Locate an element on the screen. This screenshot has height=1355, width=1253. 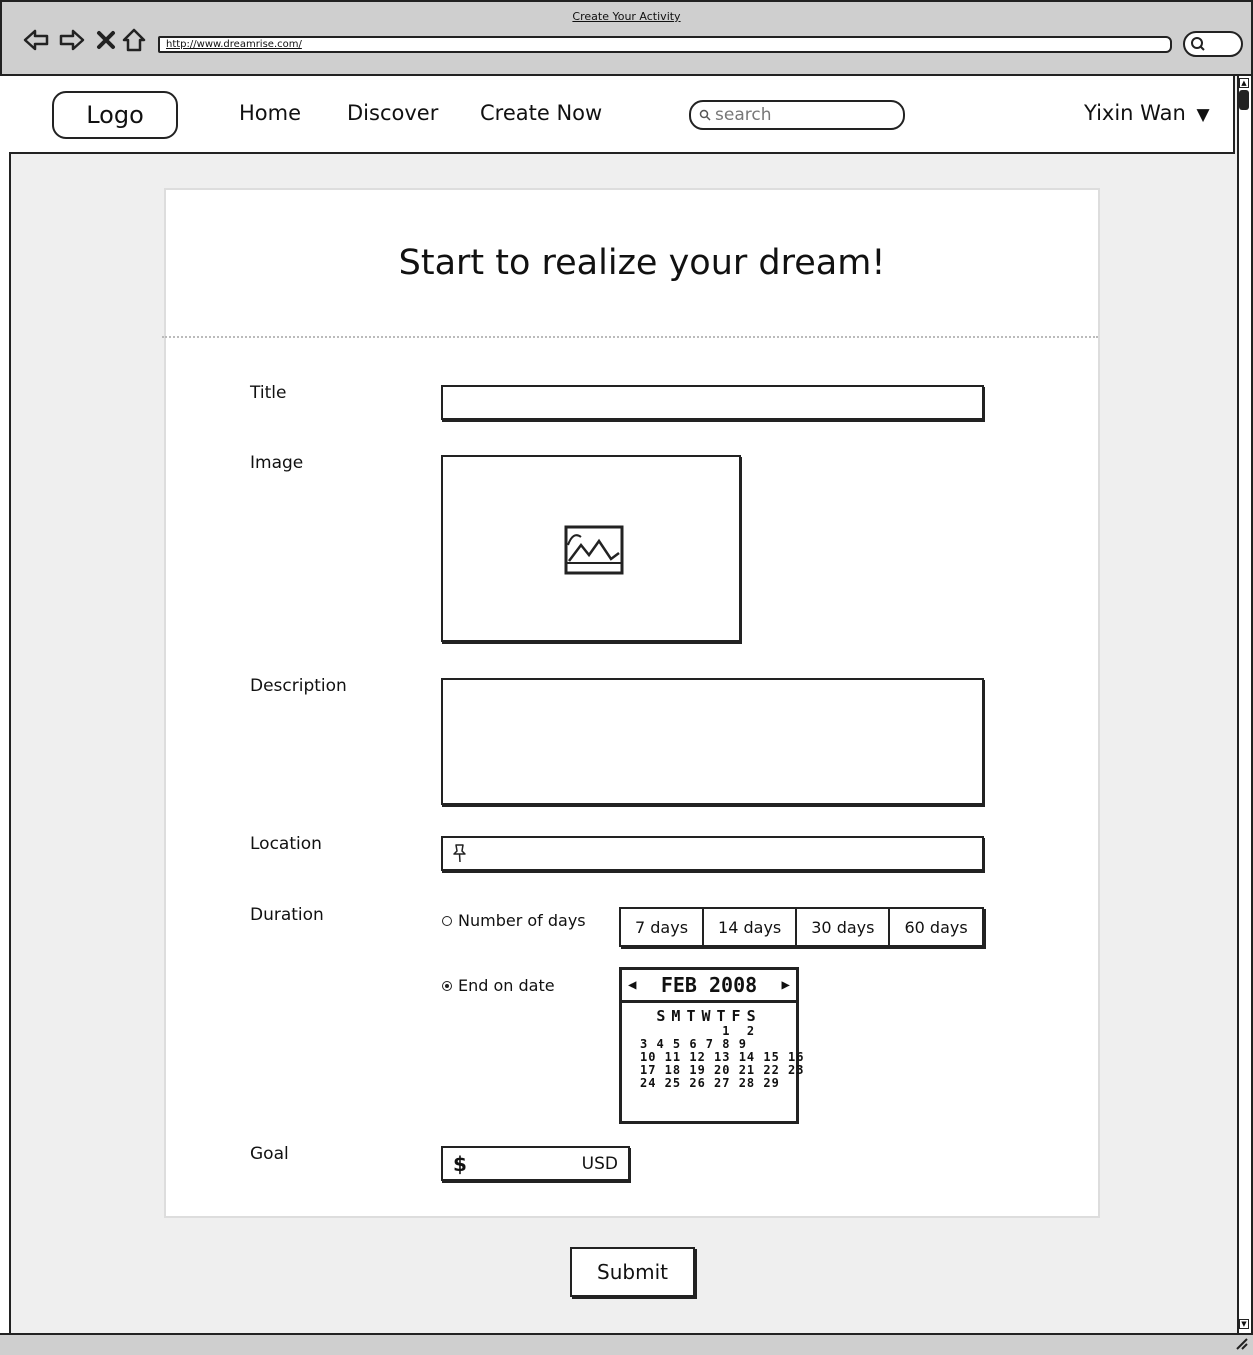
forward-arrow-icon is located at coordinates (72, 40).